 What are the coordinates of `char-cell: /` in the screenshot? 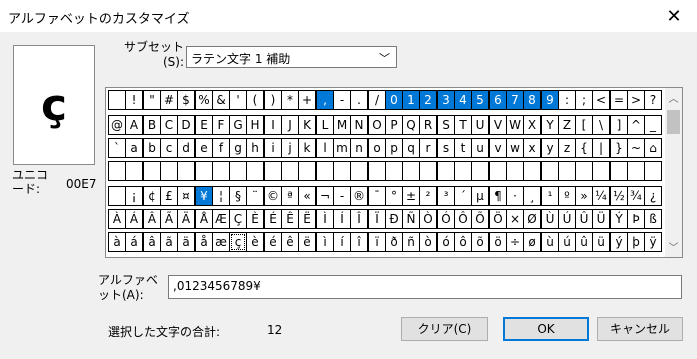 It's located at (377, 100).